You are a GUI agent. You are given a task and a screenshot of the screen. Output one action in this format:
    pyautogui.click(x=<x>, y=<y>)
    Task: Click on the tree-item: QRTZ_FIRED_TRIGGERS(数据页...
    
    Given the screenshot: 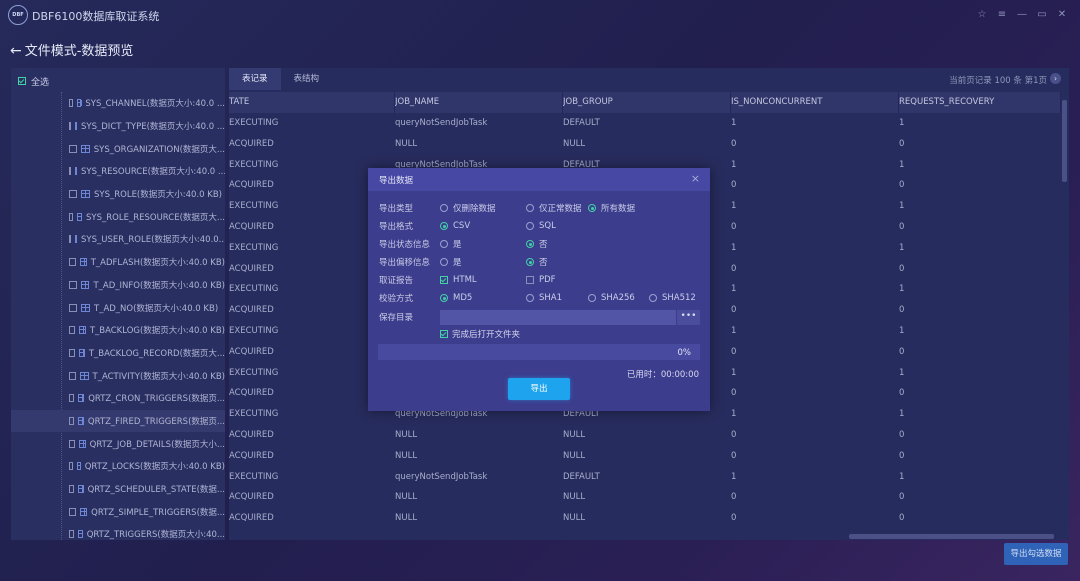 What is the action you would take?
    pyautogui.click(x=118, y=421)
    